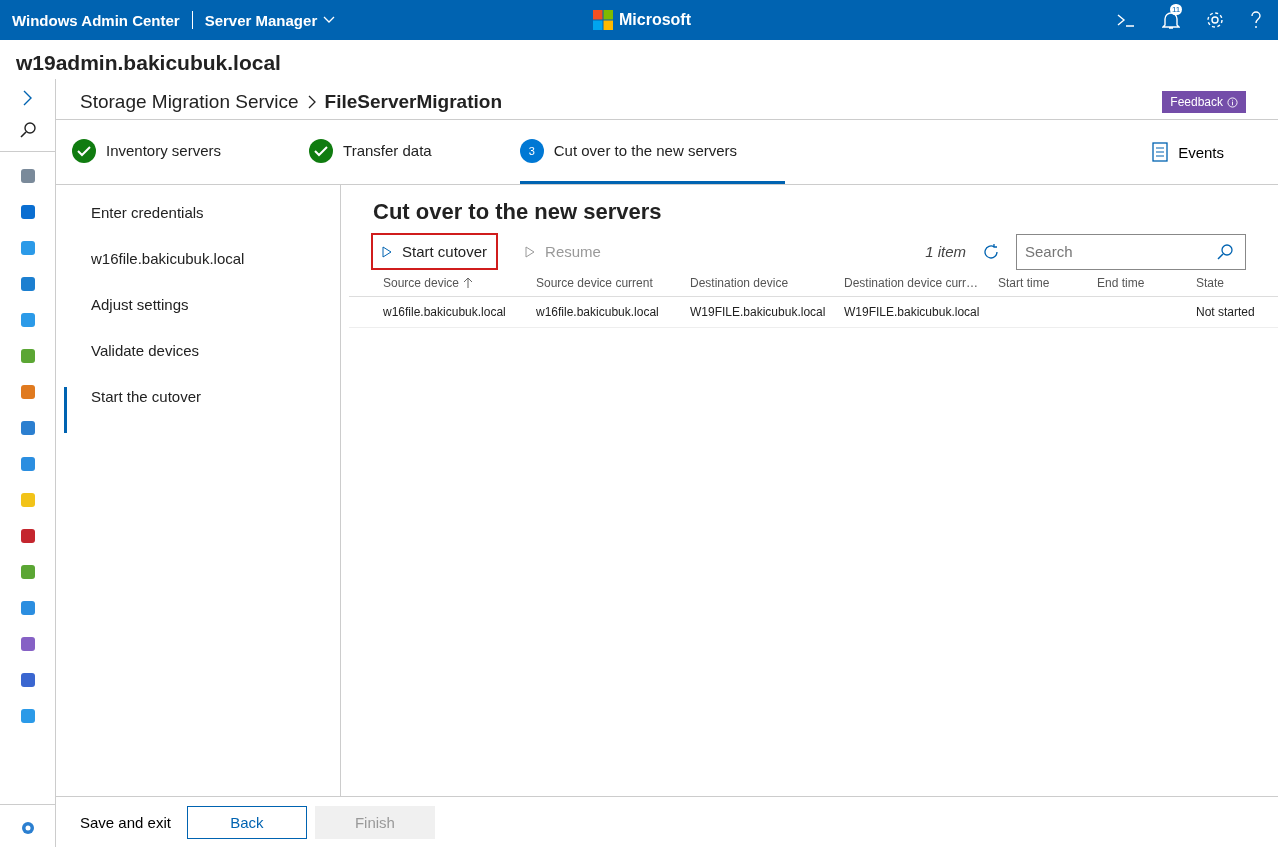 The width and height of the screenshot is (1278, 847). What do you see at coordinates (1232, 102) in the screenshot?
I see `info-icon` at bounding box center [1232, 102].